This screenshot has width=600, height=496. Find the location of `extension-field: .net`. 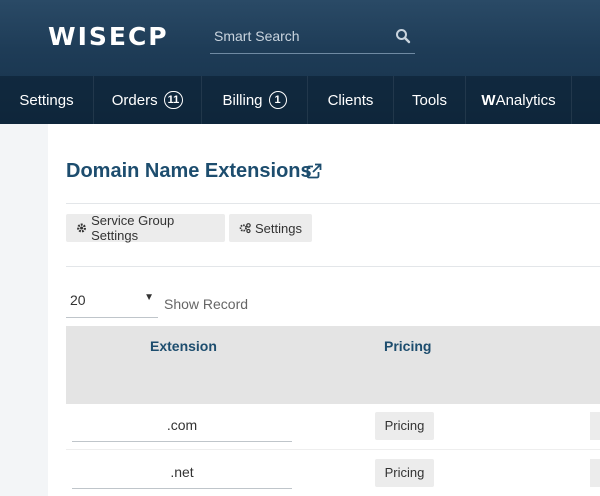

extension-field: .net is located at coordinates (182, 473).